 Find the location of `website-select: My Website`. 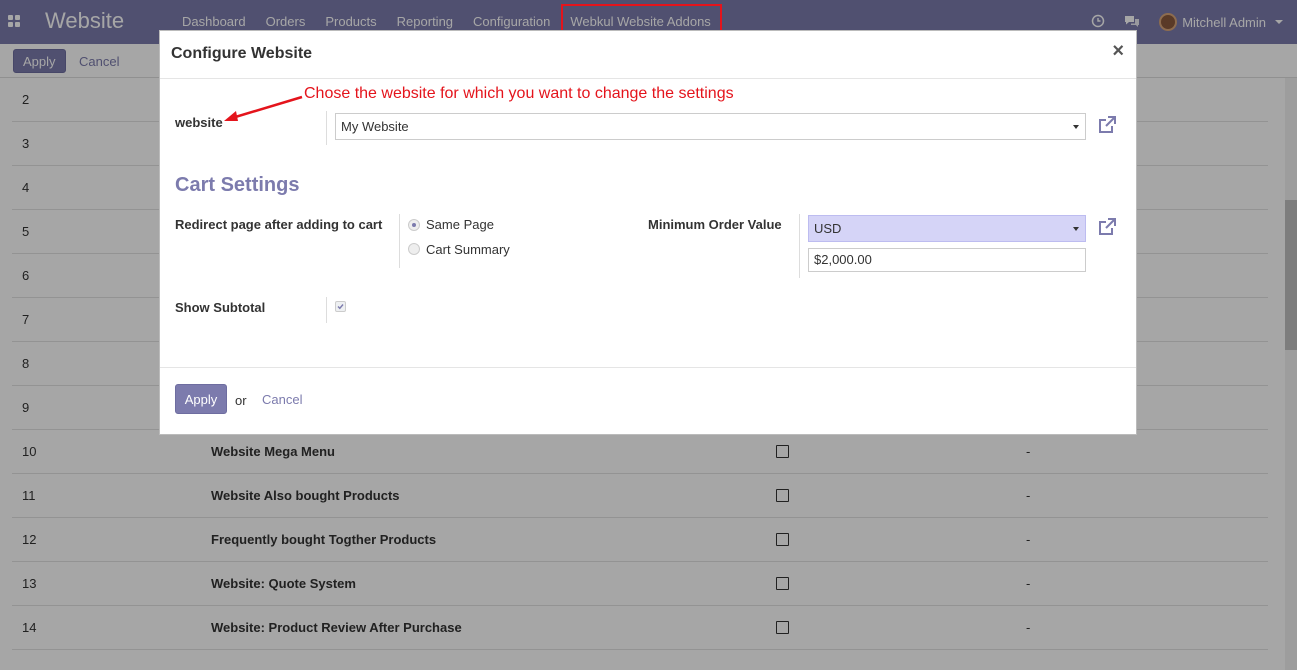

website-select: My Website is located at coordinates (710, 126).